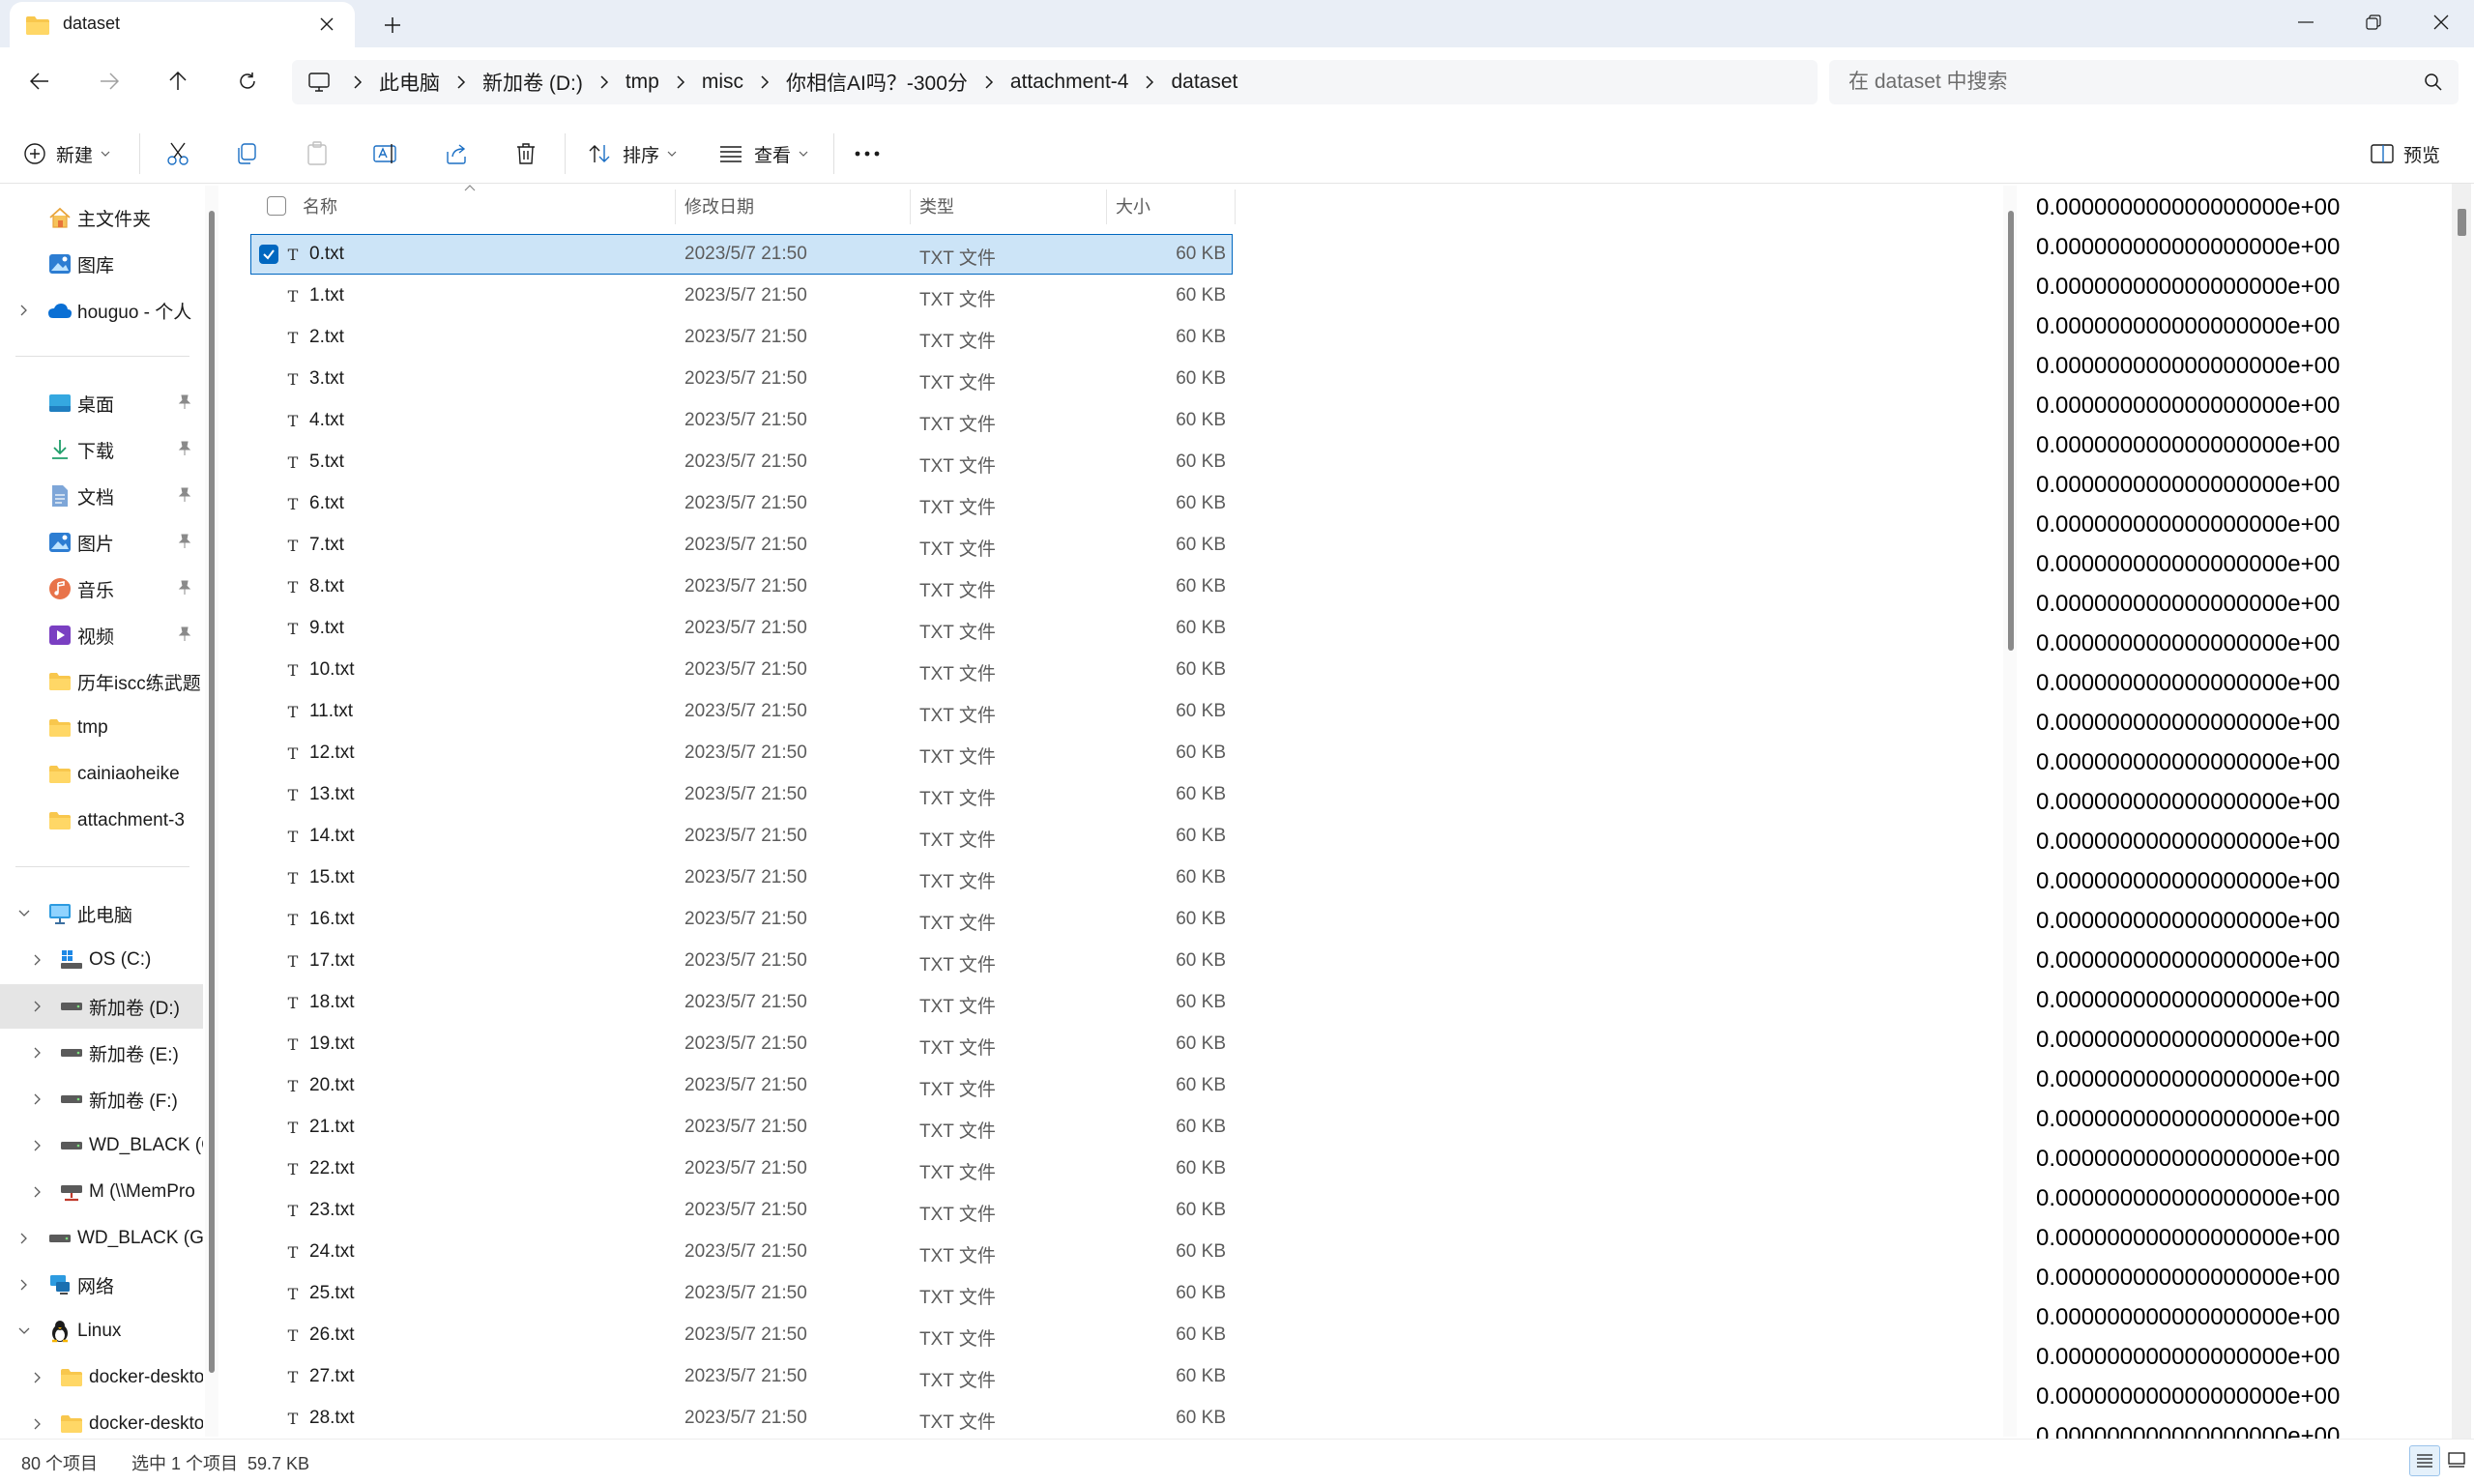 The image size is (2474, 1484). Describe the element at coordinates (1204, 82) in the screenshot. I see `breadcrumb-dataset: dataset` at that location.